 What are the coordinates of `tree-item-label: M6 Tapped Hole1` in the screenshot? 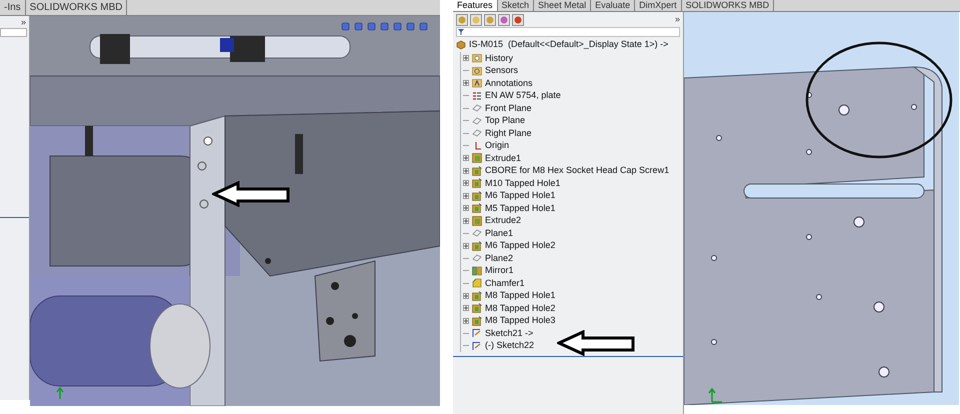 It's located at (520, 195).